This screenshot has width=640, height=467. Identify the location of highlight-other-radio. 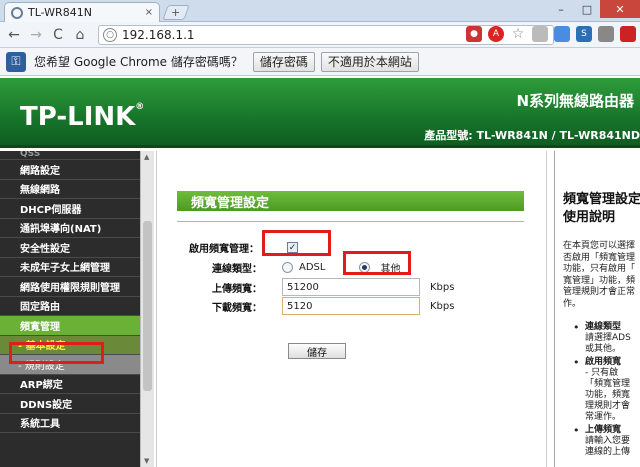
(377, 263).